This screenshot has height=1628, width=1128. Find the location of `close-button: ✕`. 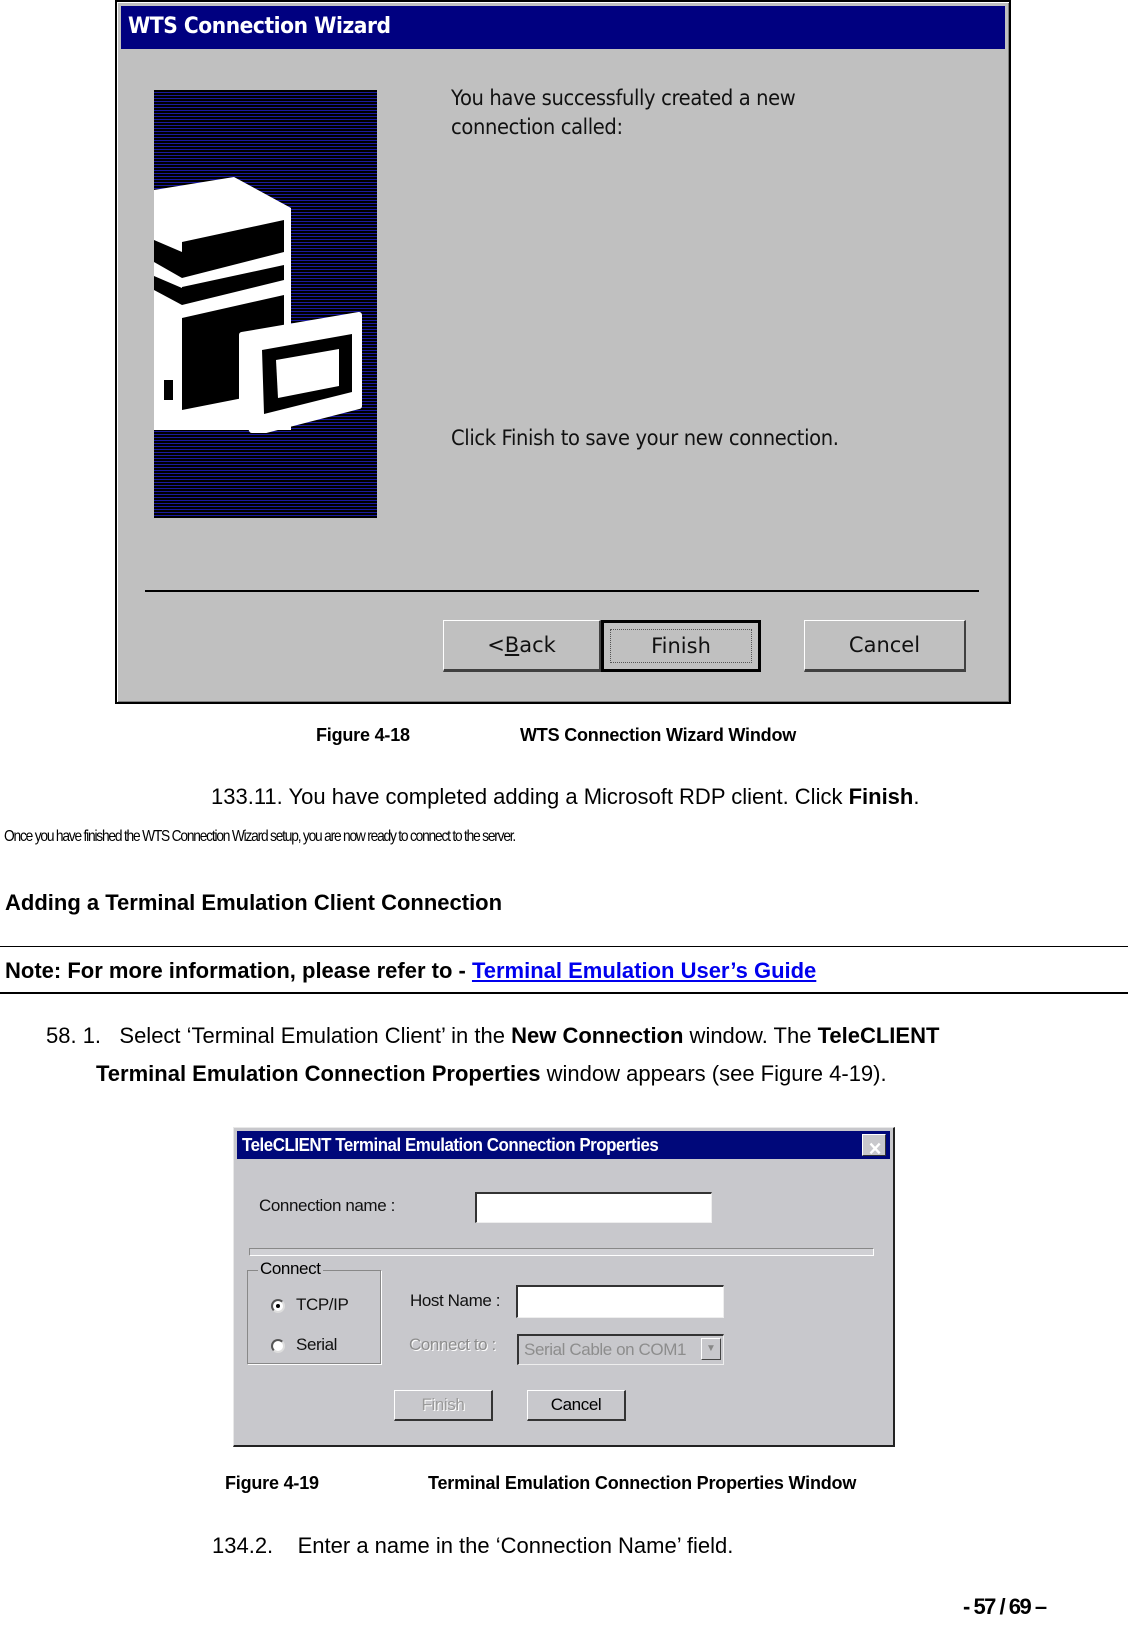

close-button: ✕ is located at coordinates (874, 1146).